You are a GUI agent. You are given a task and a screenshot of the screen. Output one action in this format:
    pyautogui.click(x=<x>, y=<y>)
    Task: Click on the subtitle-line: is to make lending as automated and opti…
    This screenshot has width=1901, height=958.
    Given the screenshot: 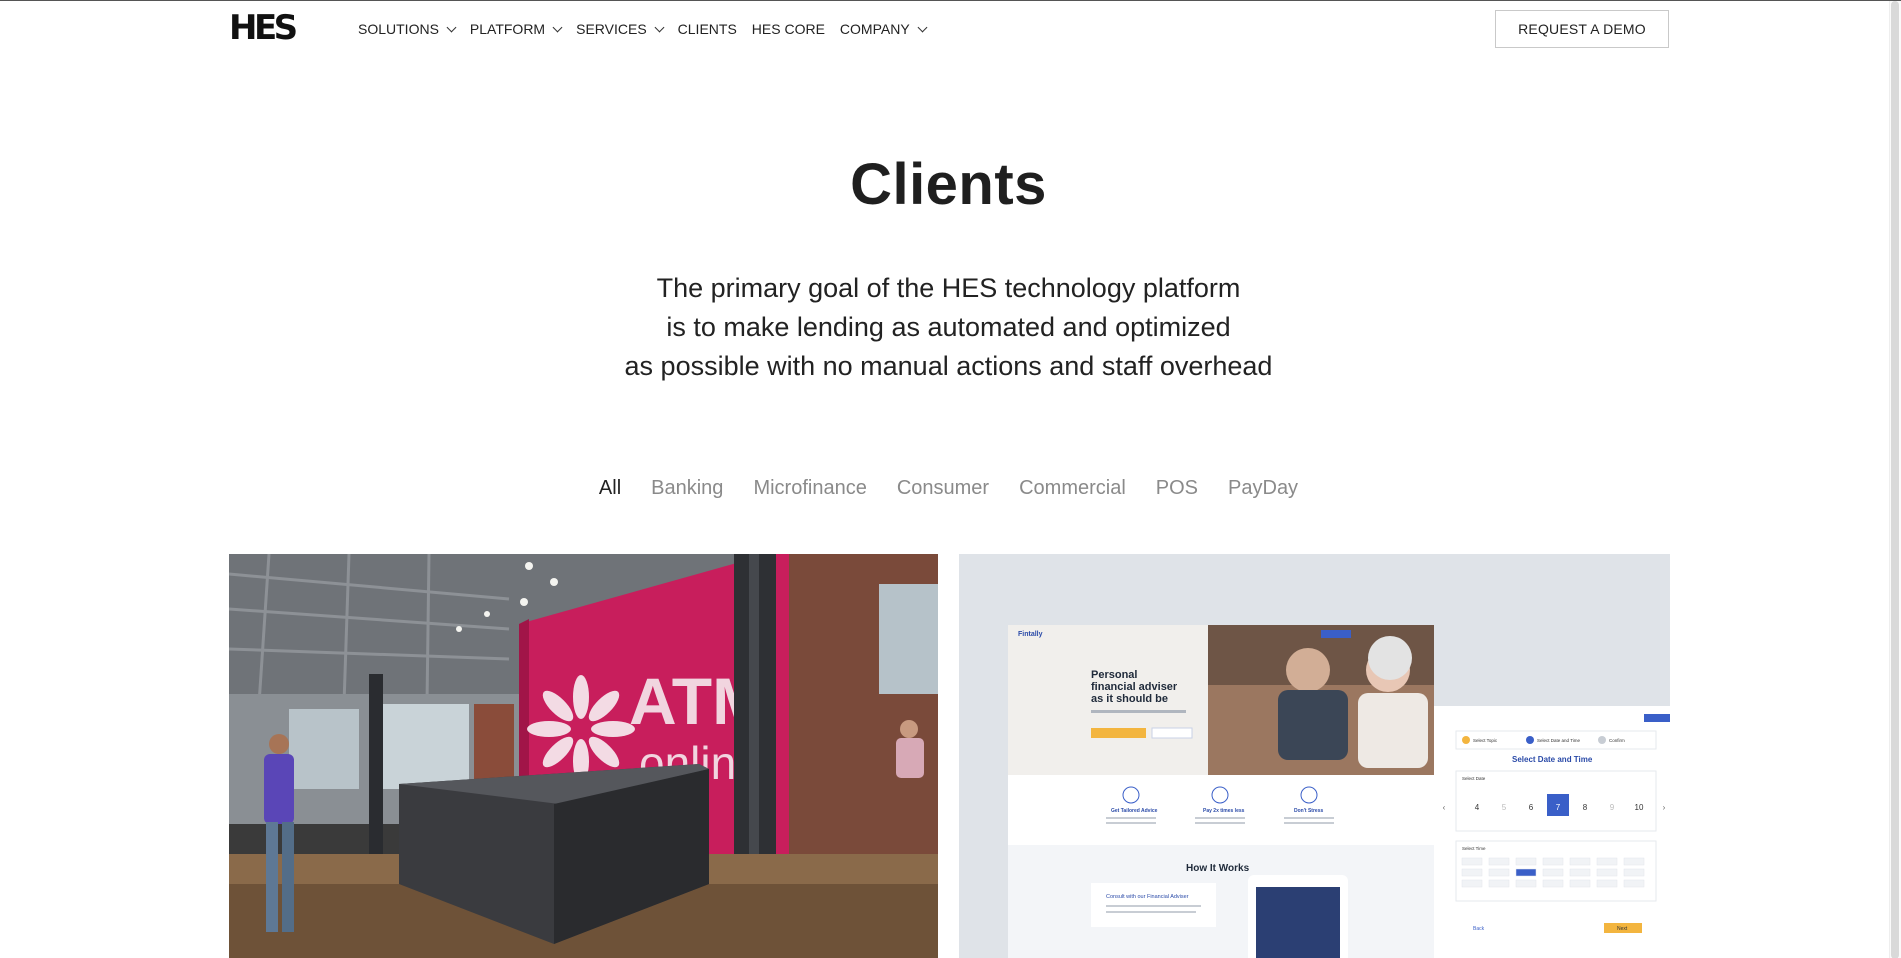 What is the action you would take?
    pyautogui.click(x=948, y=327)
    